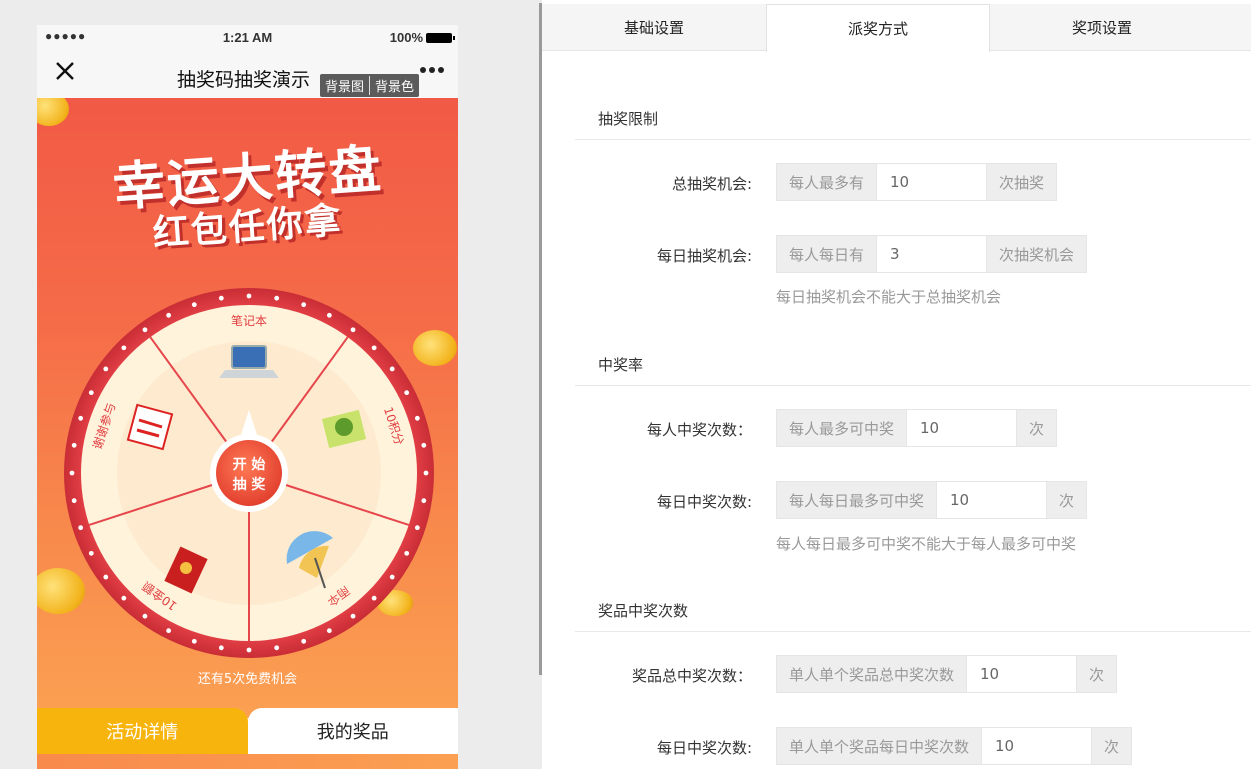  What do you see at coordinates (711, 184) in the screenshot?
I see `total-chances-label: 总抽奖机会:` at bounding box center [711, 184].